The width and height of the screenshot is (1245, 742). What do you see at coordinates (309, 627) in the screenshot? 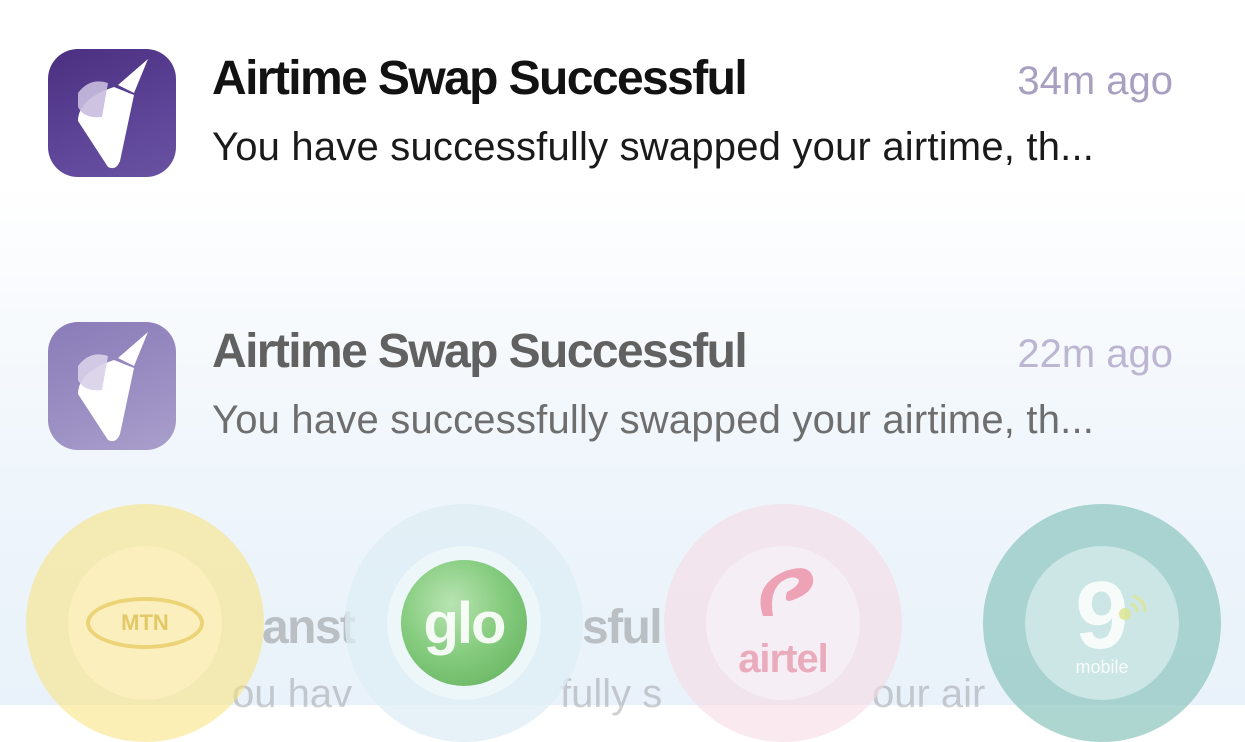
I see `faded-title-fragment: anst` at bounding box center [309, 627].